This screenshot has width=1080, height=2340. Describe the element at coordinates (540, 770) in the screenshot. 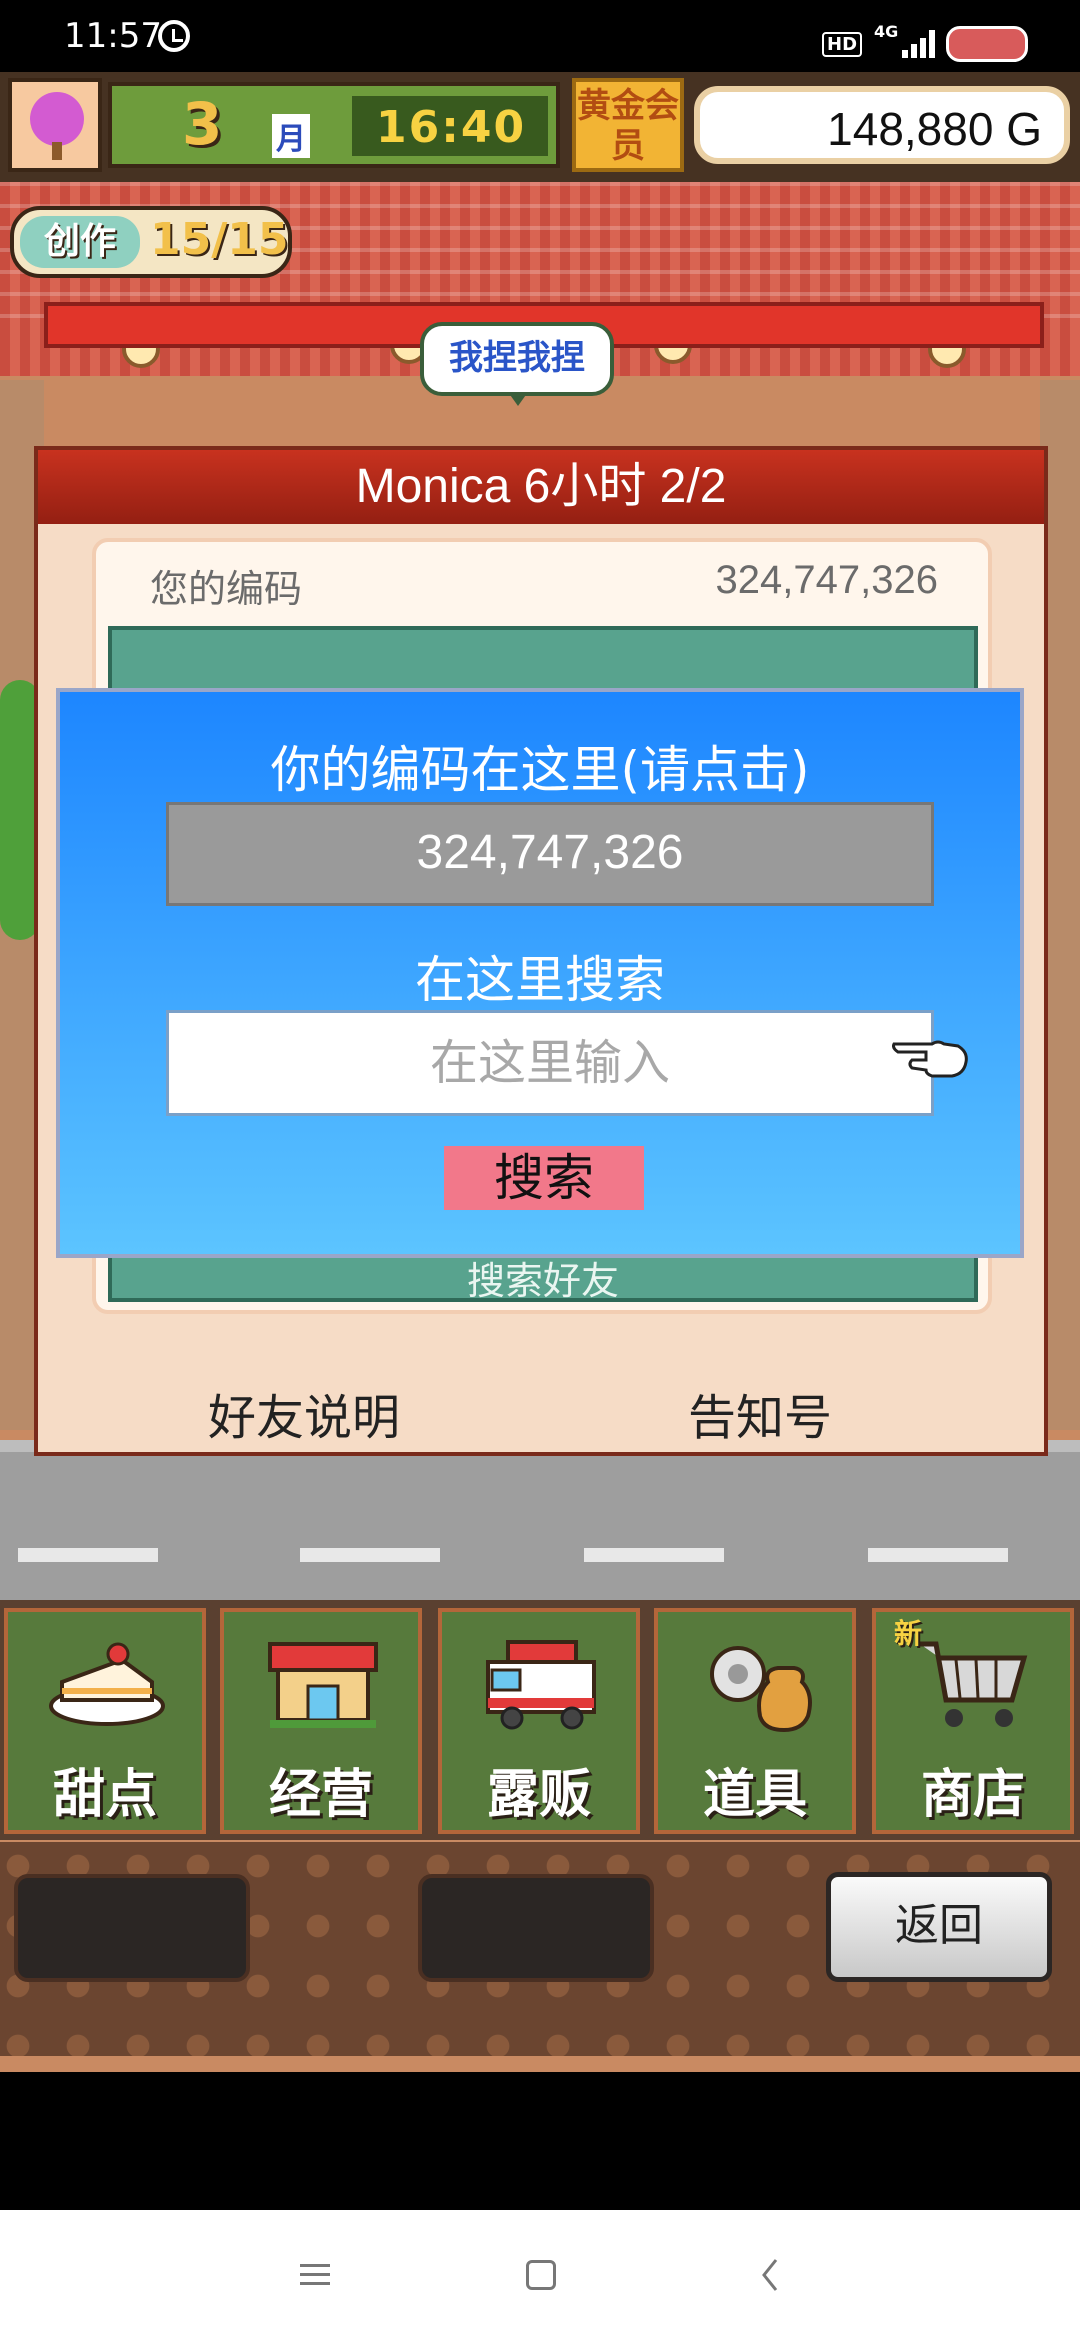

I see `dialog-title: 你的编码在这里(请点击)` at that location.